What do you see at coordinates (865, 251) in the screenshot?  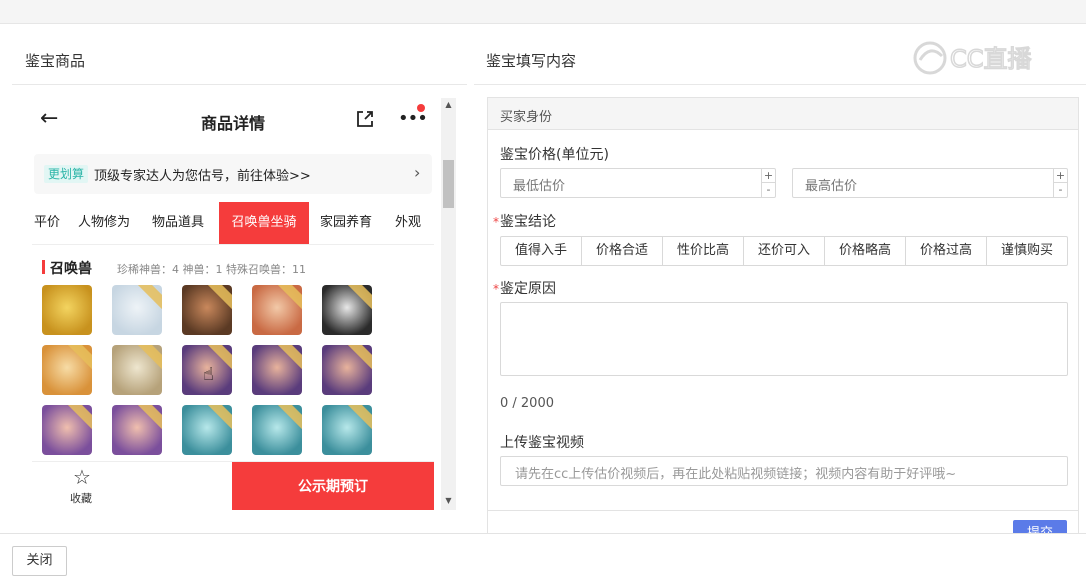 I see `conclusion-option: 价格略高` at bounding box center [865, 251].